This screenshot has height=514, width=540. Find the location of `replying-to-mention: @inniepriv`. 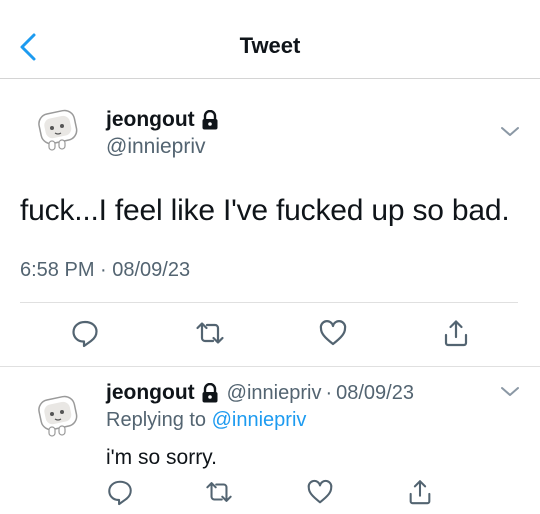

replying-to-mention: @inniepriv is located at coordinates (259, 420).